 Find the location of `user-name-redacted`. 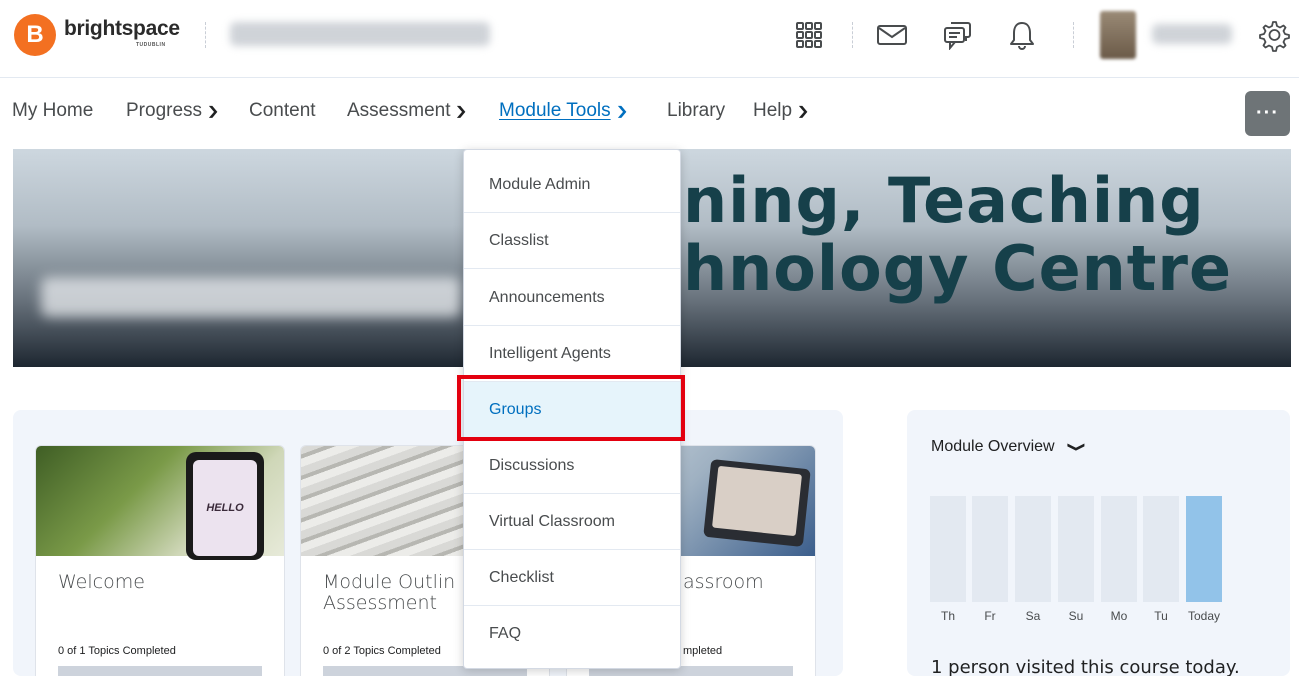

user-name-redacted is located at coordinates (1192, 34).